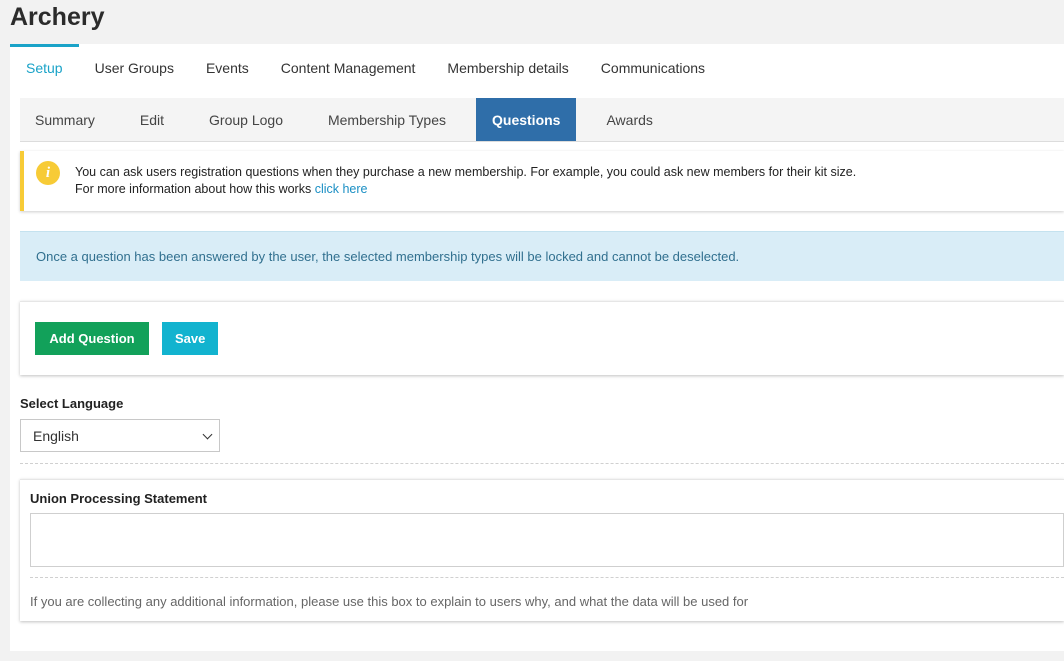  I want to click on tab-content-management: Content Management, so click(348, 66).